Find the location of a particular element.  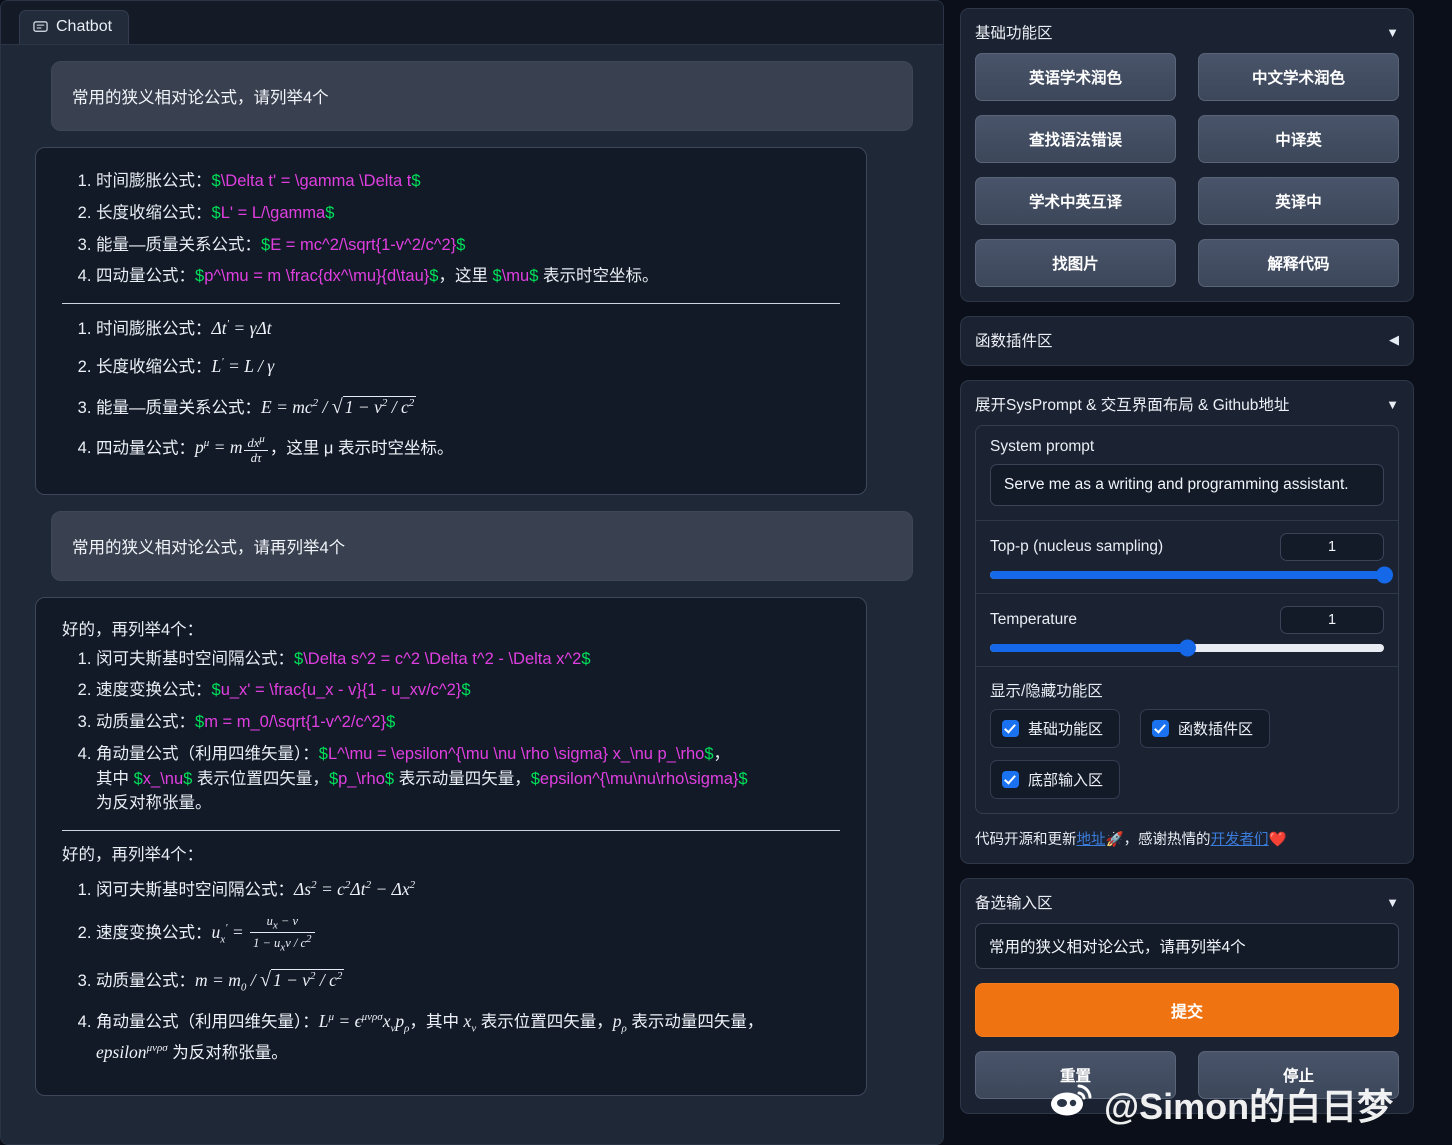

tex-source: m = m_0/\sqrt{1-v^2/c^2} is located at coordinates (295, 722).